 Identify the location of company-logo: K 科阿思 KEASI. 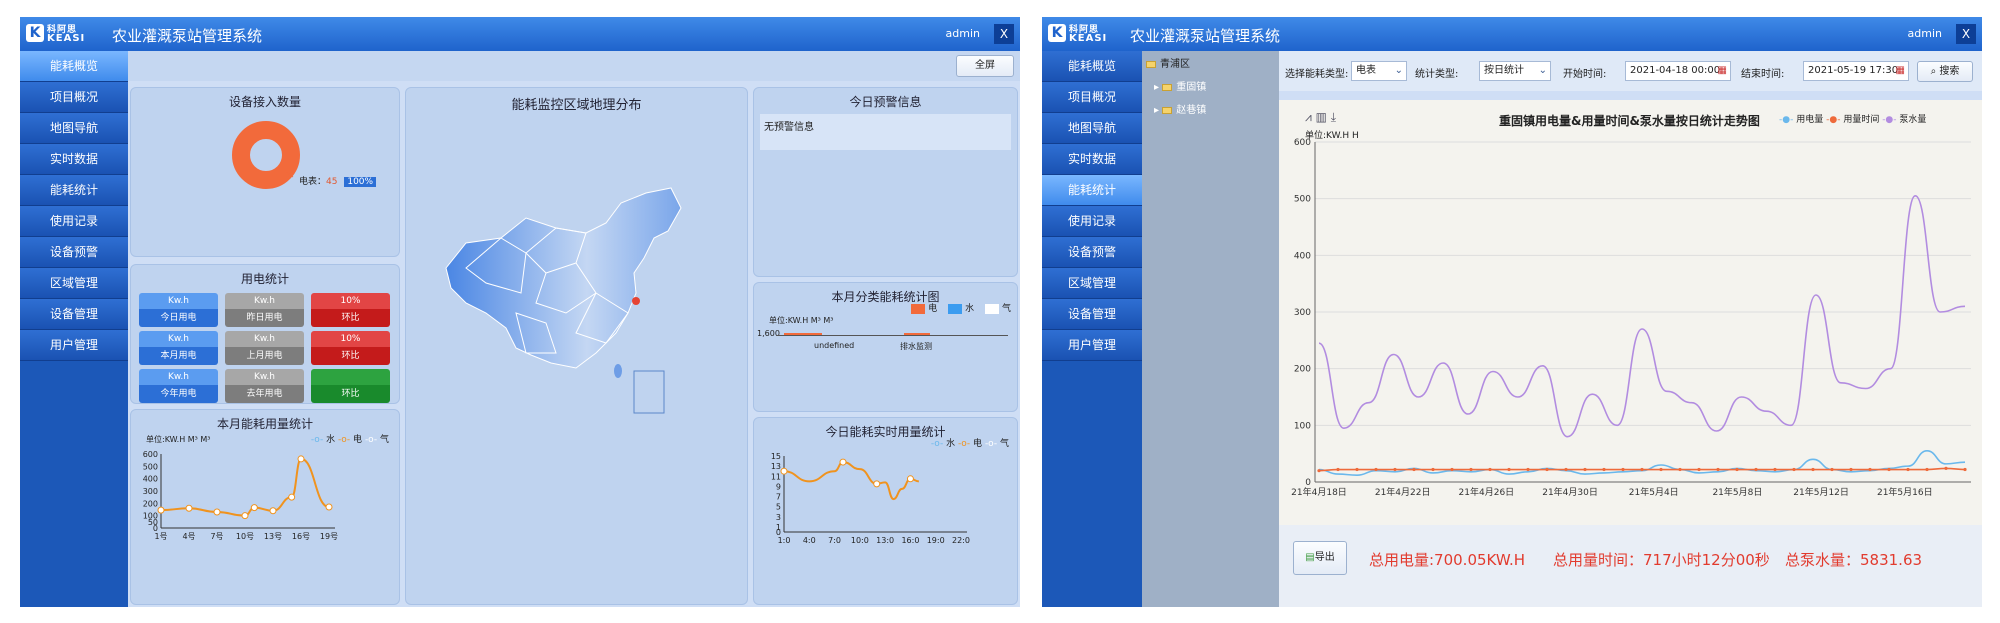
(1077, 34).